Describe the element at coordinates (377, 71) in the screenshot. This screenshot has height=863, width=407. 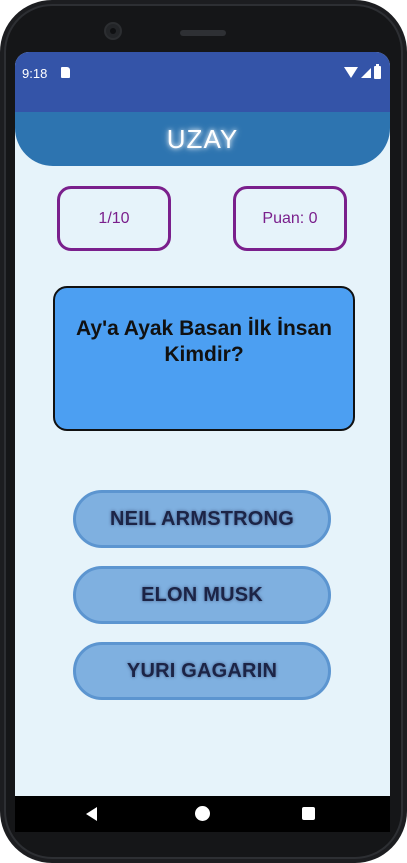
I see `battery-icon` at that location.